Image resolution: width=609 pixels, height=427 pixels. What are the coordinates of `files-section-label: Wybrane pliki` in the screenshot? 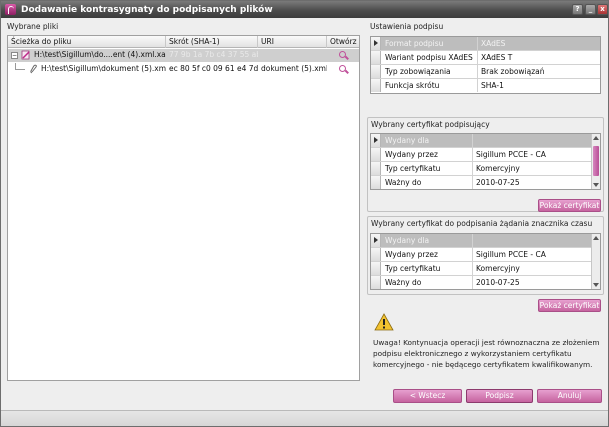 It's located at (33, 26).